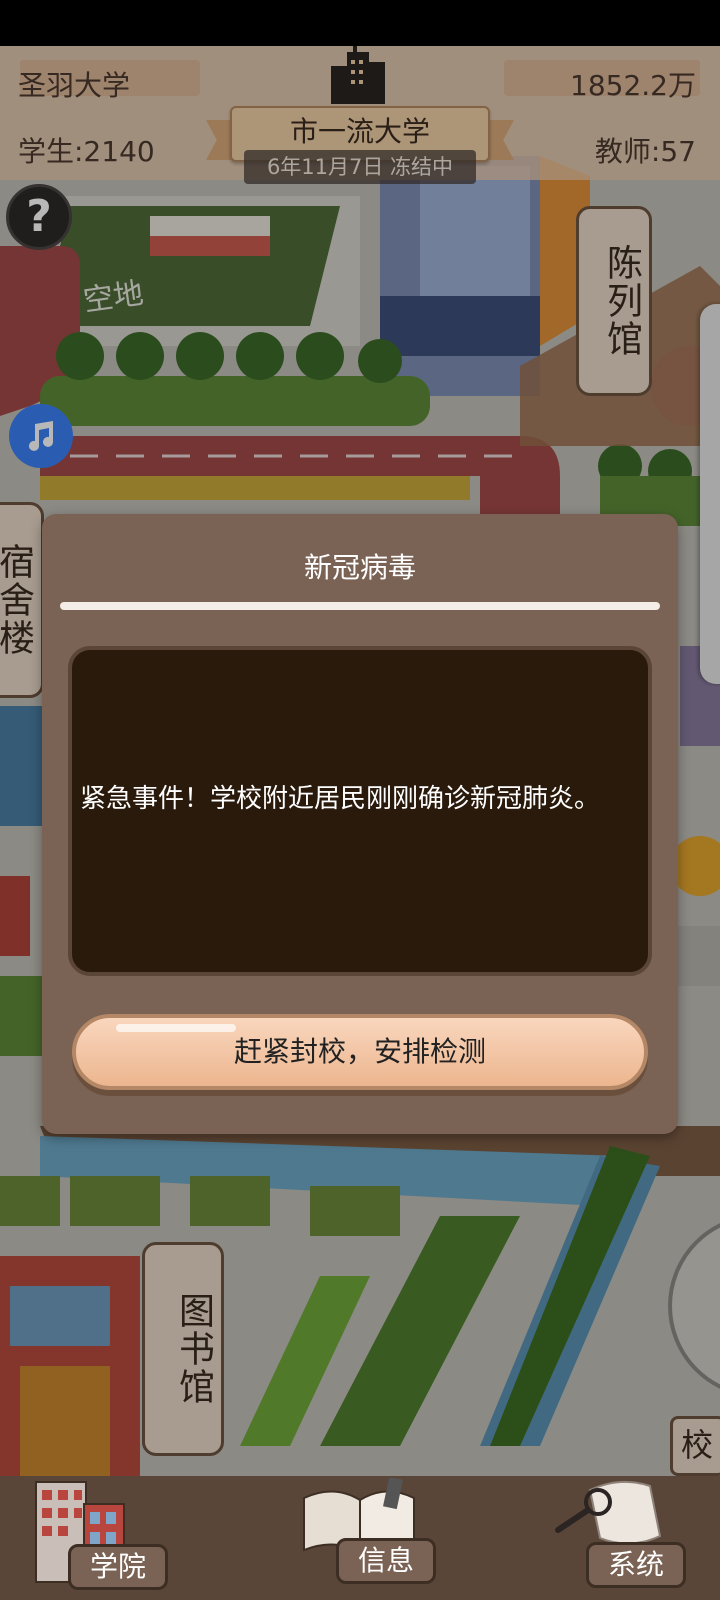 The image size is (720, 1600). What do you see at coordinates (360, 167) in the screenshot?
I see `game-date-status: 6年11月7日 冻结中` at bounding box center [360, 167].